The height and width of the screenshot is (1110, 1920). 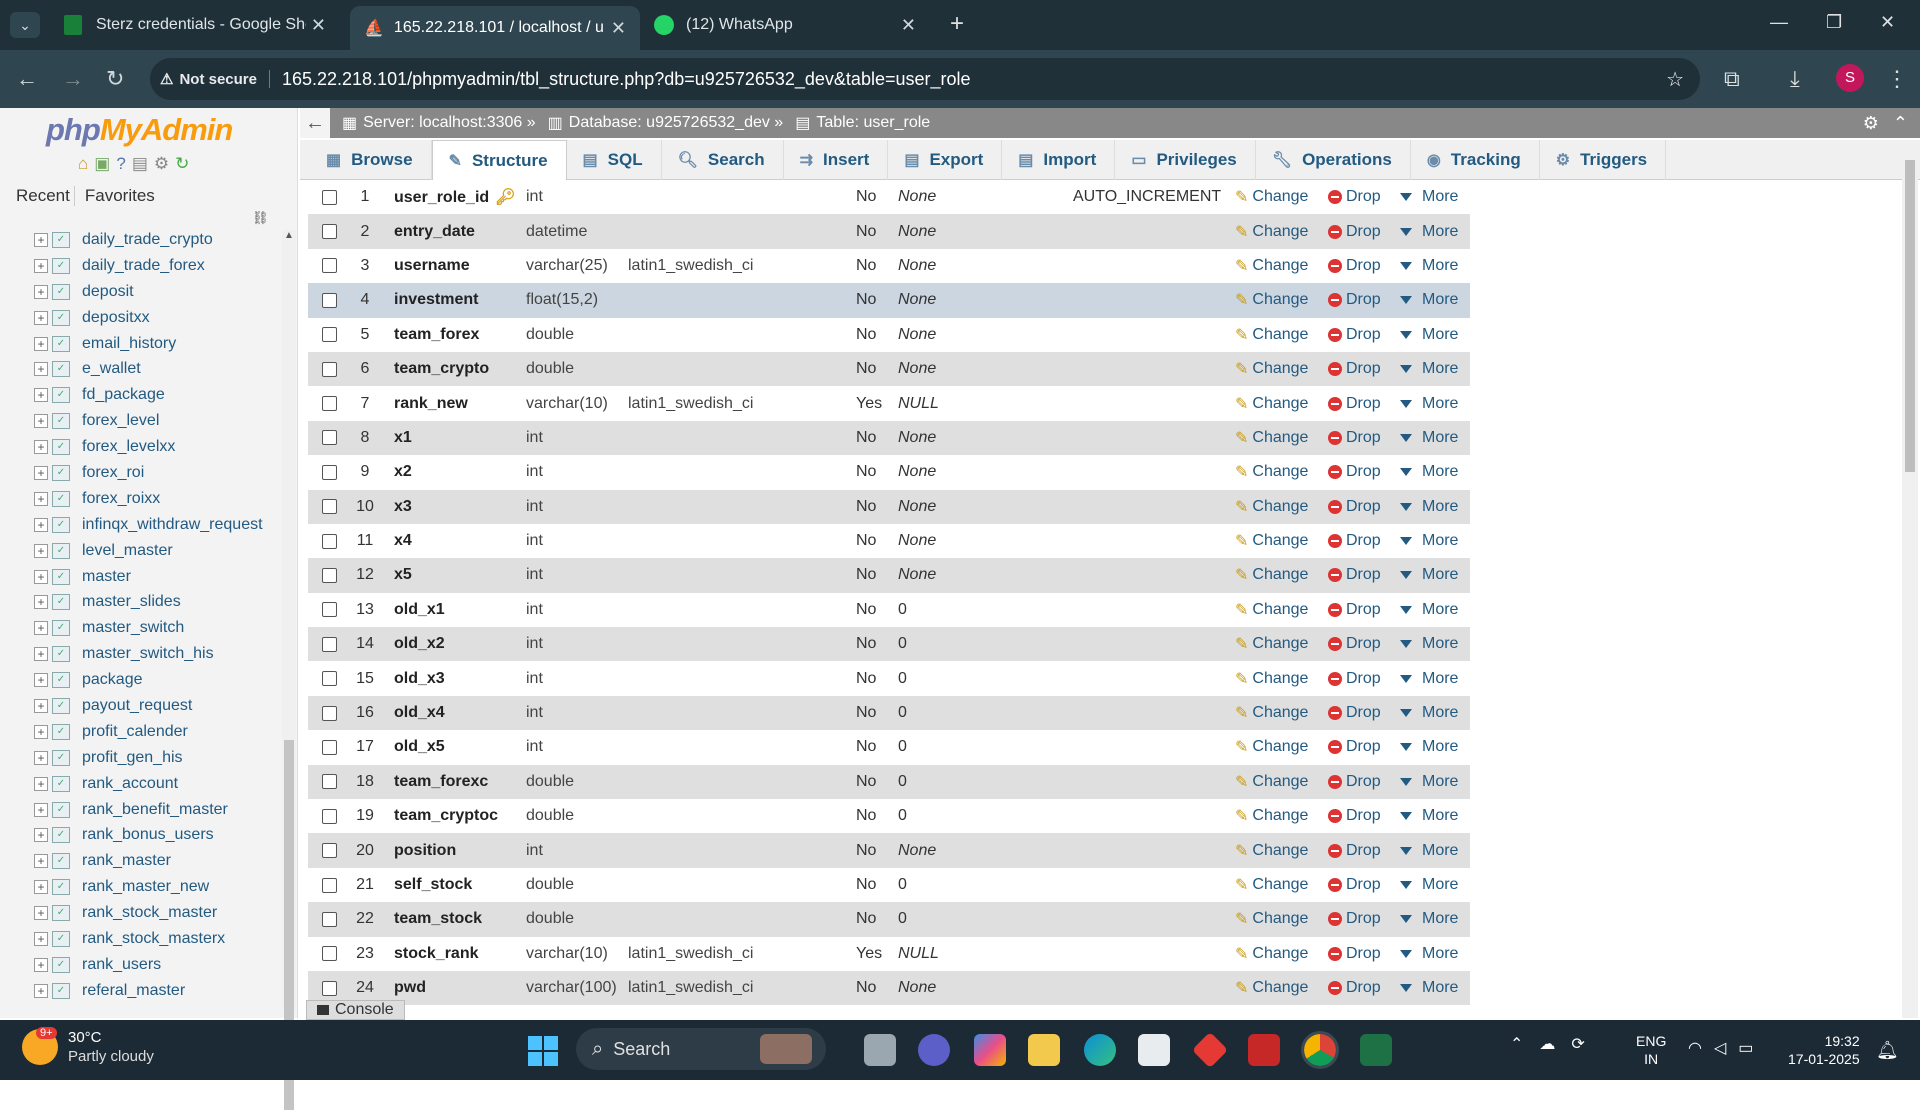 I want to click on nav-table-item: + ✓ rank_account, so click(x=159, y=784).